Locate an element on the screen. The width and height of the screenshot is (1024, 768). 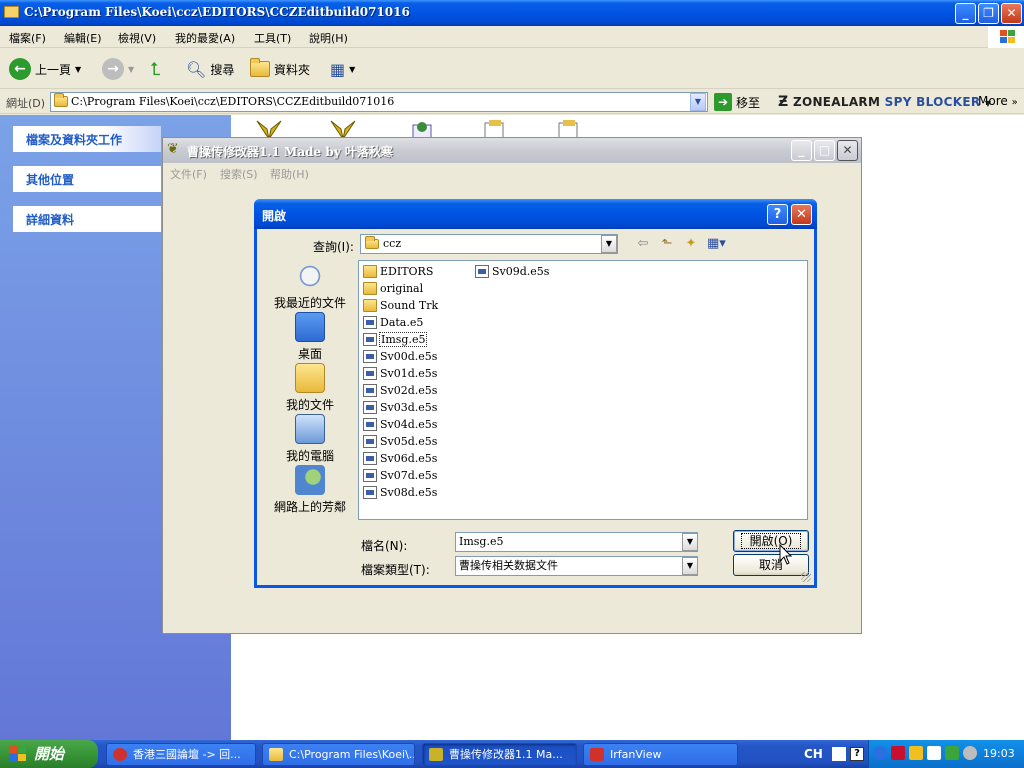
back-button: ← 上一頁 ▼ is located at coordinates (45, 69).